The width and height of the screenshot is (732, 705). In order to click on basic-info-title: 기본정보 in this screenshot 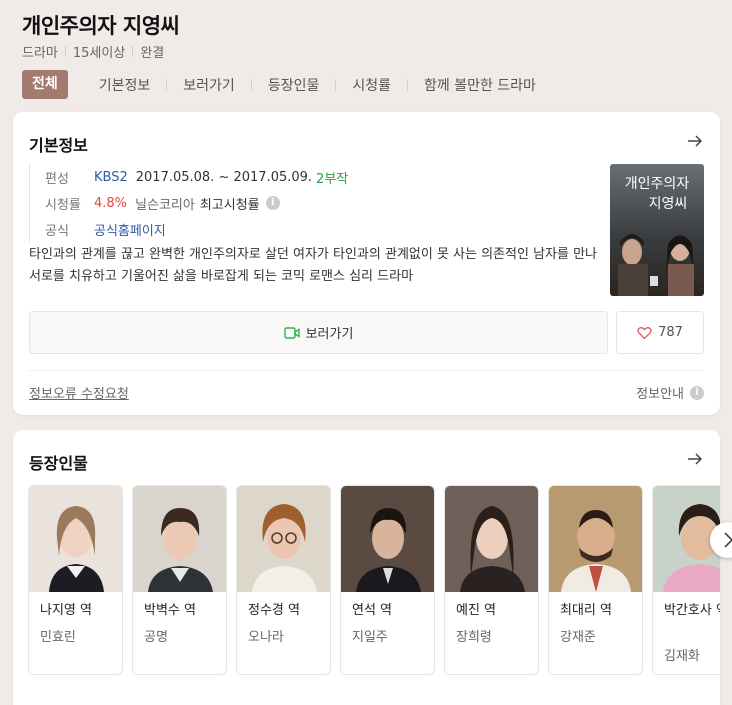, I will do `click(58, 144)`.